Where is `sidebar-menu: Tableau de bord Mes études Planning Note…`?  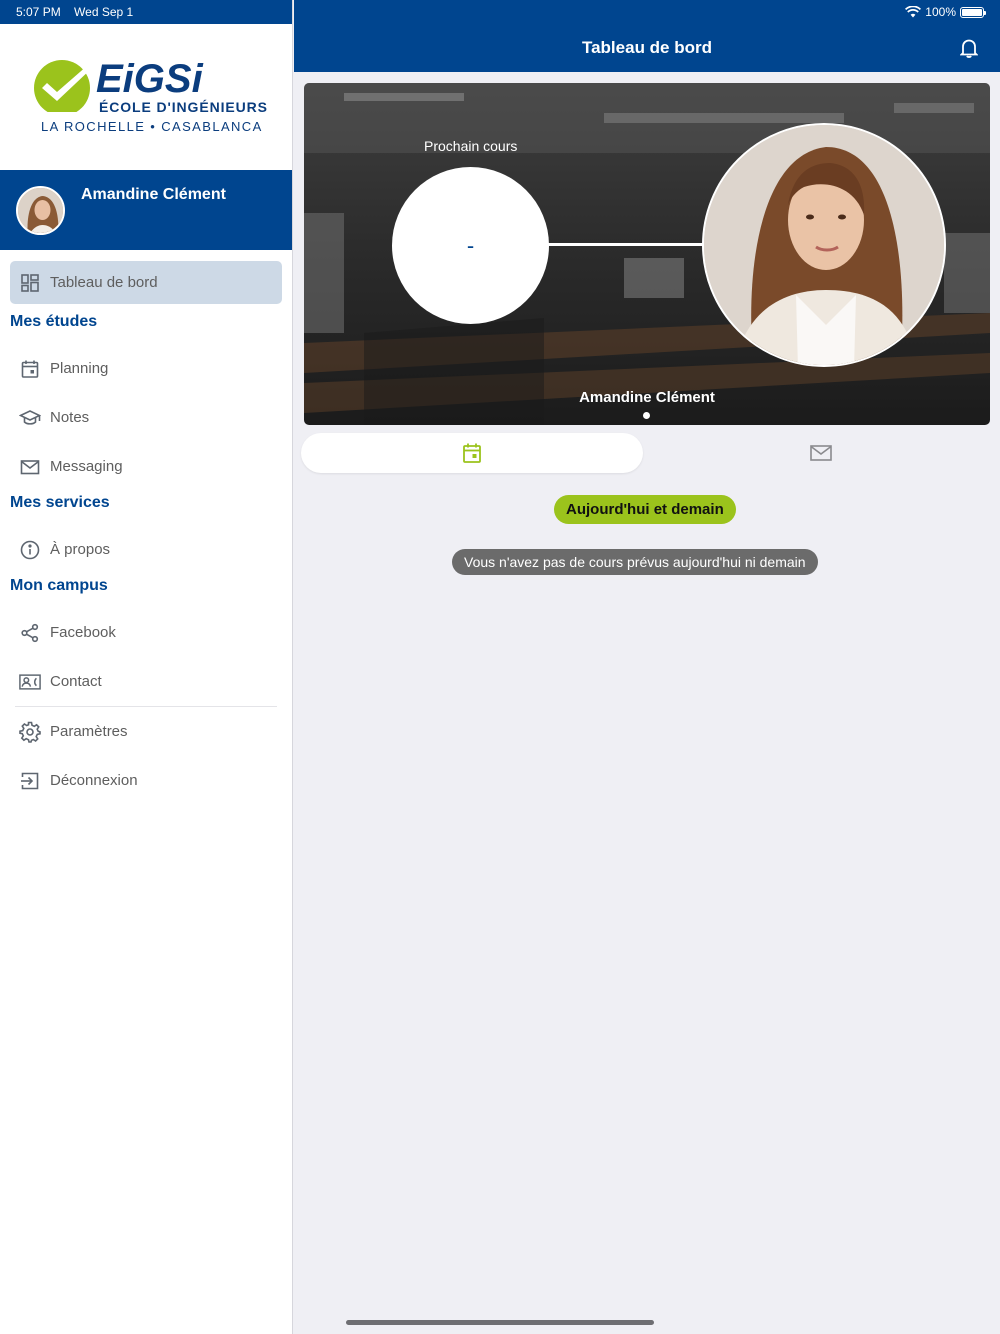
sidebar-menu: Tableau de bord Mes études Planning Note… is located at coordinates (146, 527).